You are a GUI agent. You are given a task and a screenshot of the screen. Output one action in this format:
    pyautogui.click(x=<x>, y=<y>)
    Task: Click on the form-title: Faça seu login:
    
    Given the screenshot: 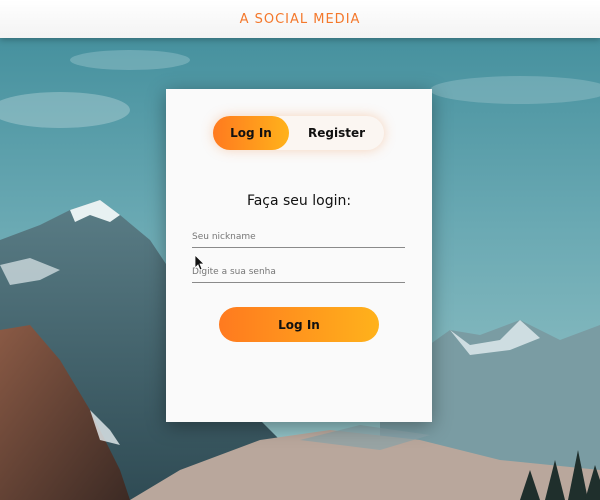 What is the action you would take?
    pyautogui.click(x=299, y=201)
    